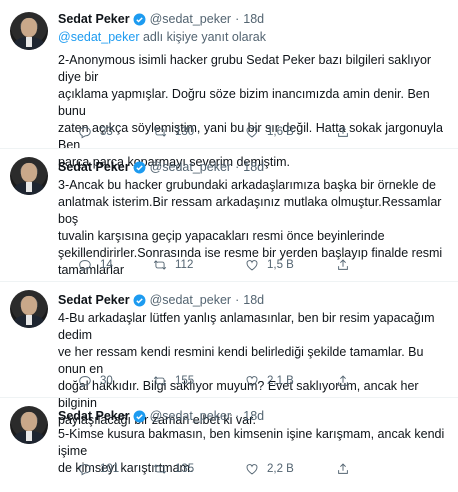 Image resolution: width=458 pixels, height=492 pixels. I want to click on like-button: 2,2 B, so click(269, 469).